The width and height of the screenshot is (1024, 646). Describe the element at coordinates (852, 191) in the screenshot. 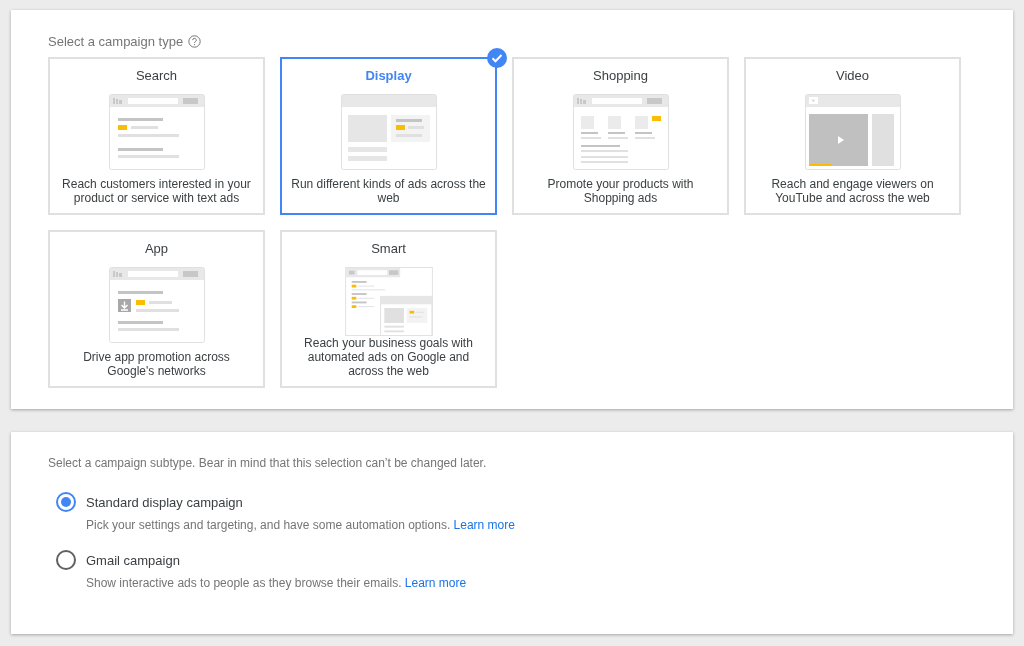

I see `tile-description: Reach and engage viewers on YouTube and across the web` at that location.